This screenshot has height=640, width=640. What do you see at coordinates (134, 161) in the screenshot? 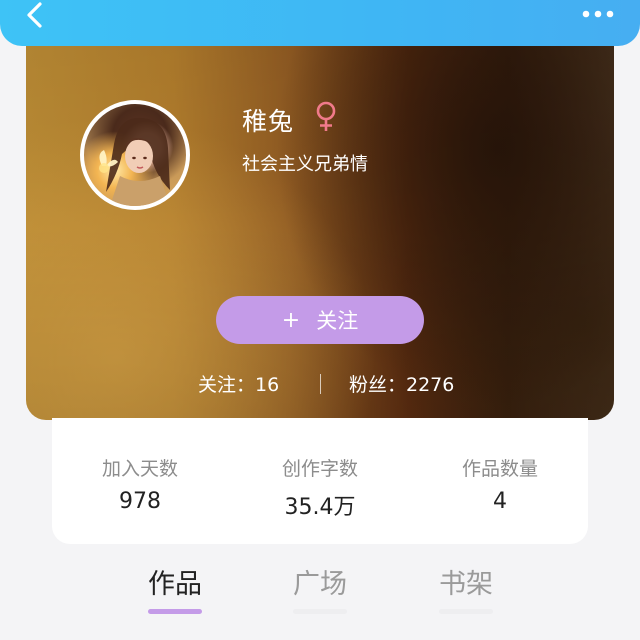
I see `avatar-illustration` at bounding box center [134, 161].